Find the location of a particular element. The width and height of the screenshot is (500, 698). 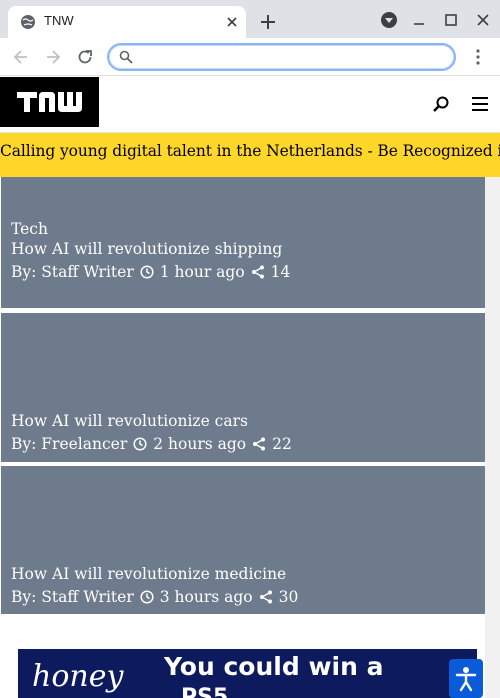

article-title: How AI will revolutionize shipping is located at coordinates (146, 249).